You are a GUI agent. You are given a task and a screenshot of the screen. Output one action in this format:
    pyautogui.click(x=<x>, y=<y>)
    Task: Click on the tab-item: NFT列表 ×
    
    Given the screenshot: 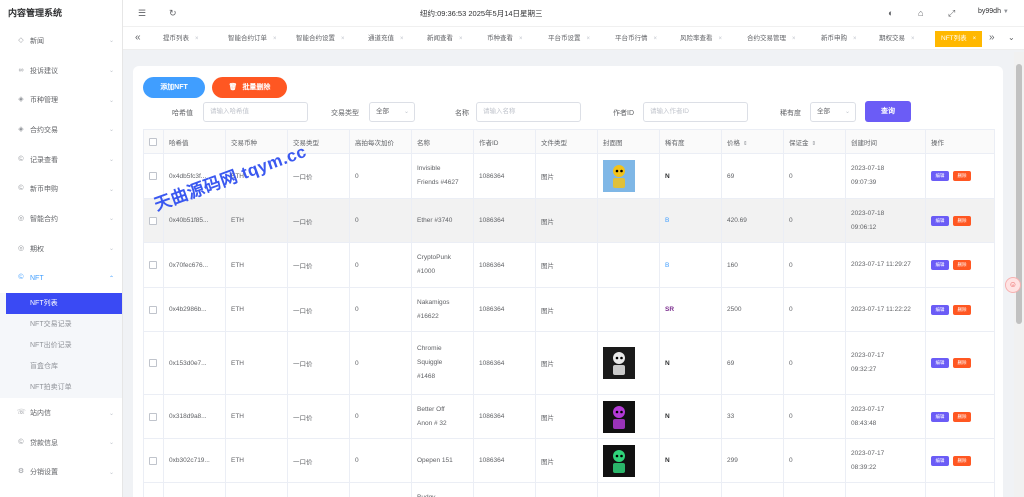 What is the action you would take?
    pyautogui.click(x=959, y=39)
    